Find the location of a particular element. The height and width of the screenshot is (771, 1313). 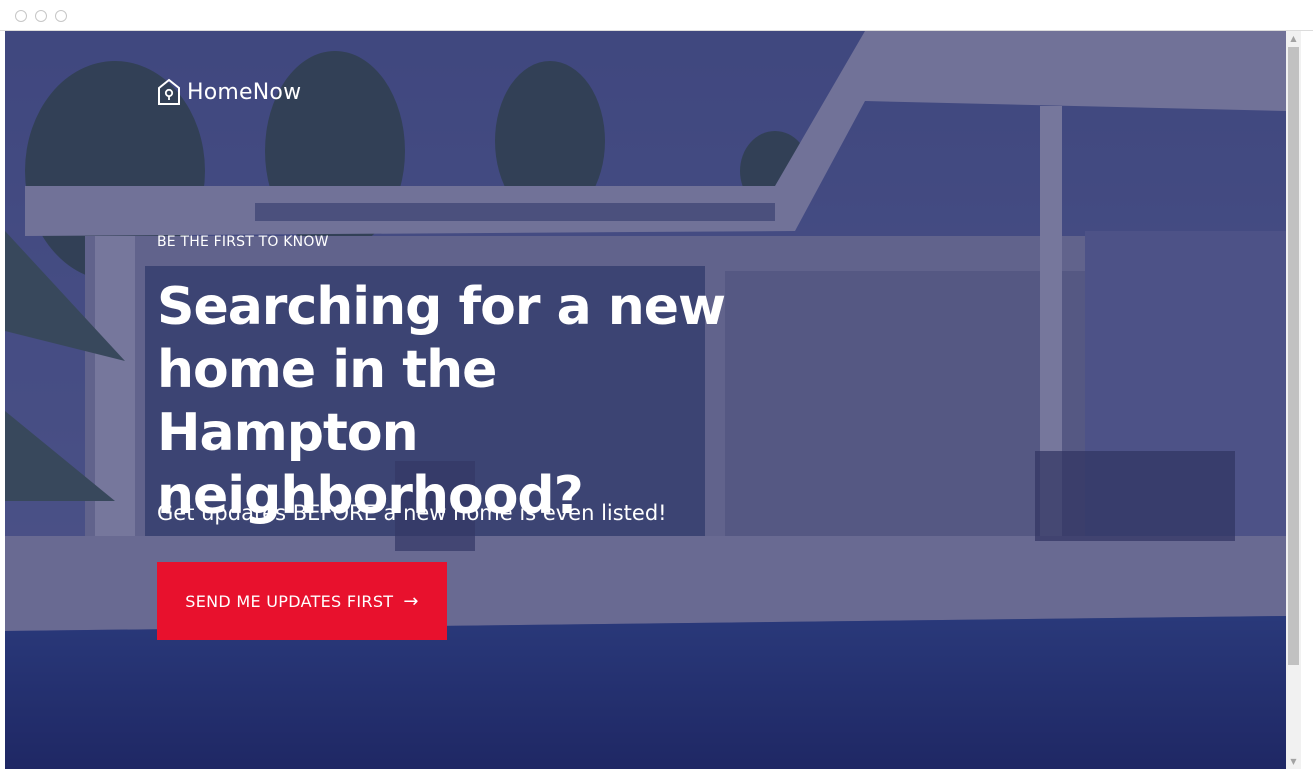

window-close-button is located at coordinates (21, 16).